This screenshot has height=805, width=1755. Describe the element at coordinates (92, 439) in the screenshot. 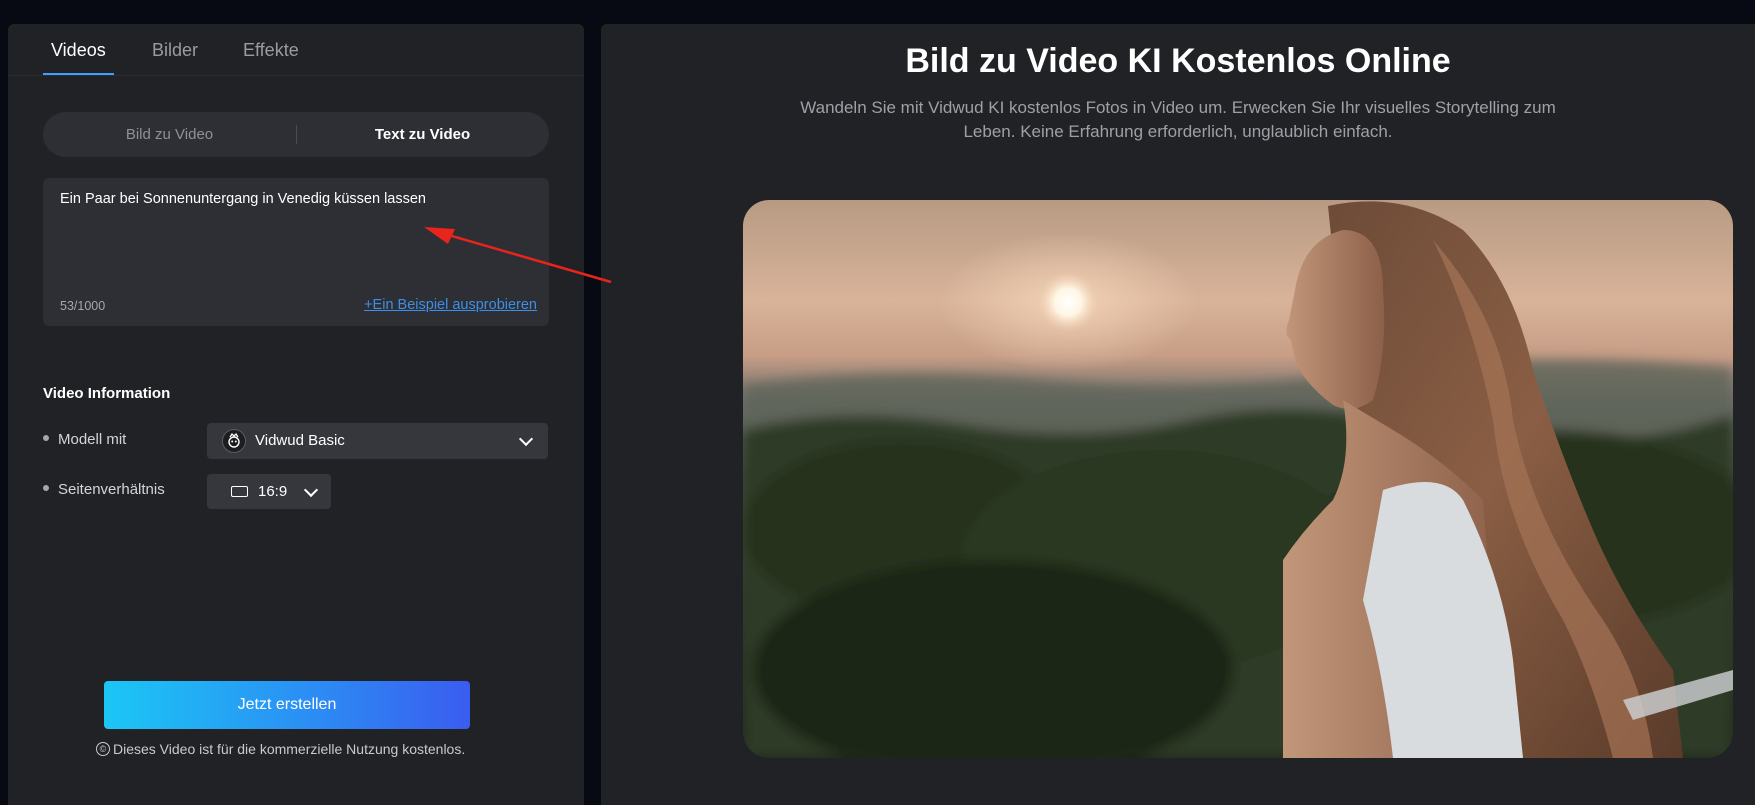

I see `model-label-text: Modell mit` at that location.